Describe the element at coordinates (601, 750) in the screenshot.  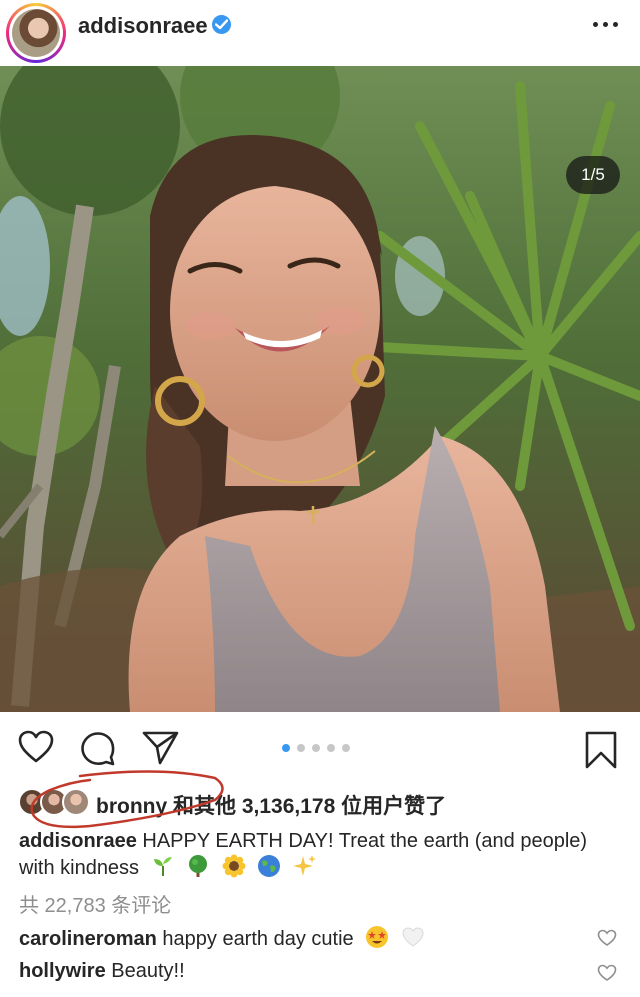
I see `bookmark-icon` at that location.